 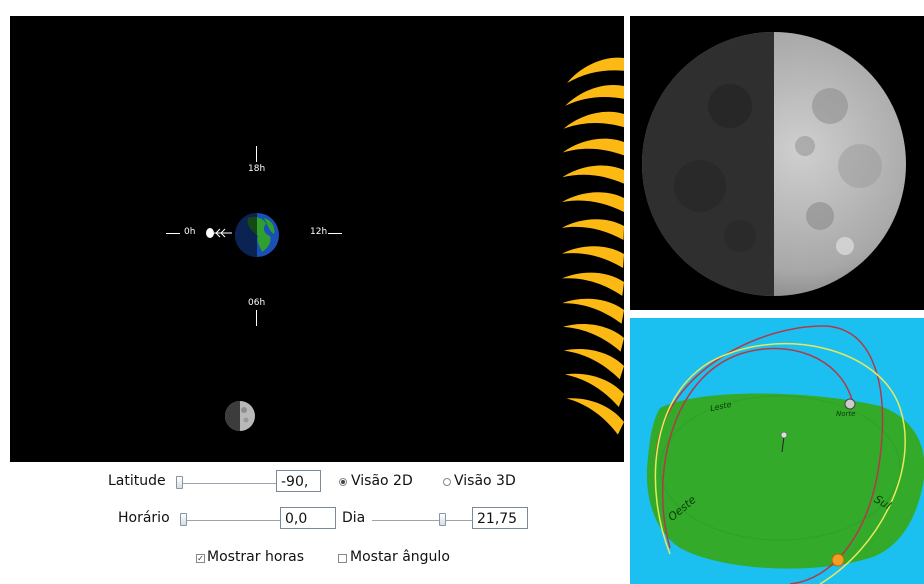 I want to click on dia-slider-thumb, so click(x=442, y=519).